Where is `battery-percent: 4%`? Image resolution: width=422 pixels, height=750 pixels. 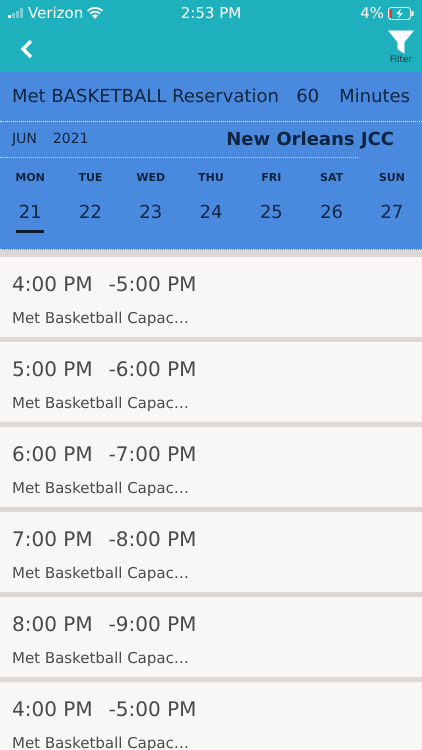 battery-percent: 4% is located at coordinates (372, 13).